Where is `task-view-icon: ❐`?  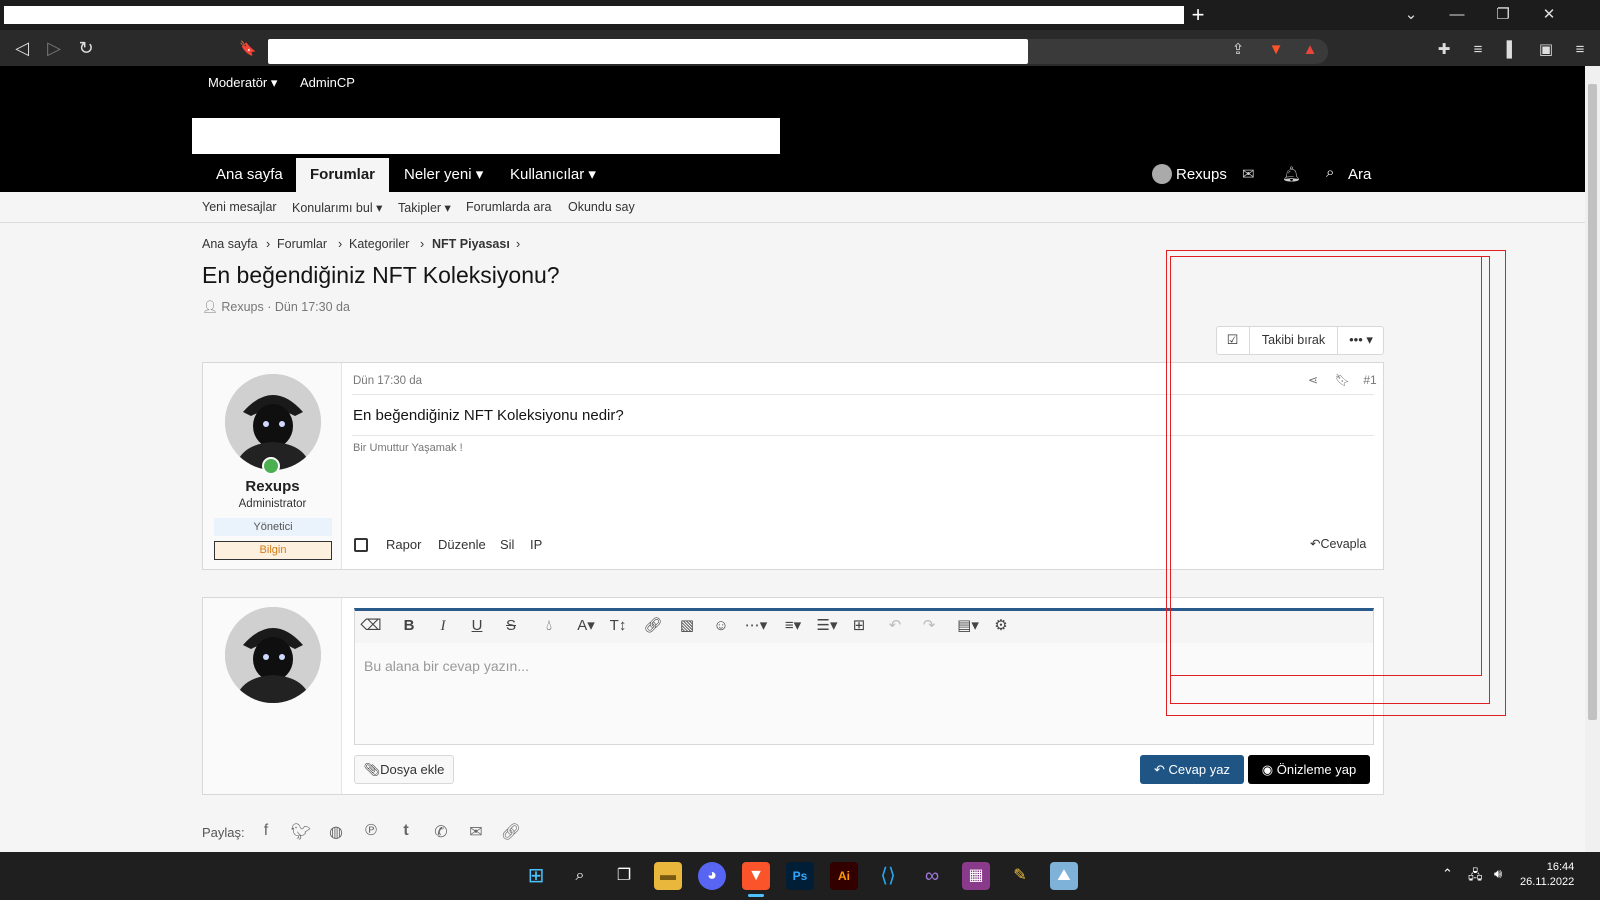
task-view-icon: ❐ is located at coordinates (624, 876).